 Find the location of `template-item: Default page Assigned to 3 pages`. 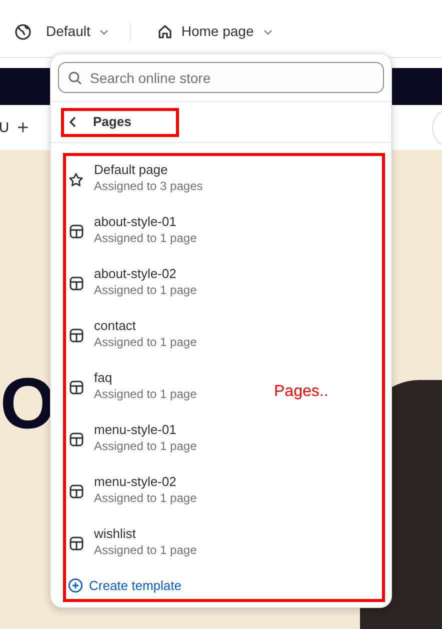

template-item: Default page Assigned to 3 pages is located at coordinates (135, 188).